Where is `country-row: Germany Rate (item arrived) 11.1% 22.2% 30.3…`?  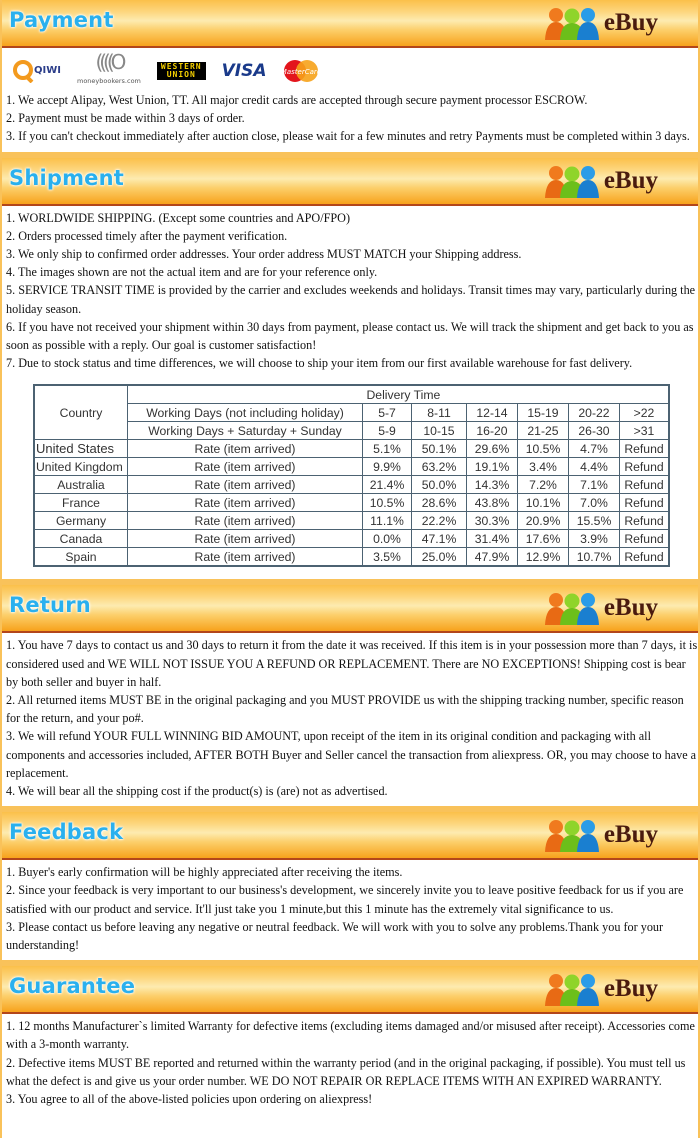
country-row: Germany Rate (item arrived) 11.1% 22.2% 30.3… is located at coordinates (351, 521).